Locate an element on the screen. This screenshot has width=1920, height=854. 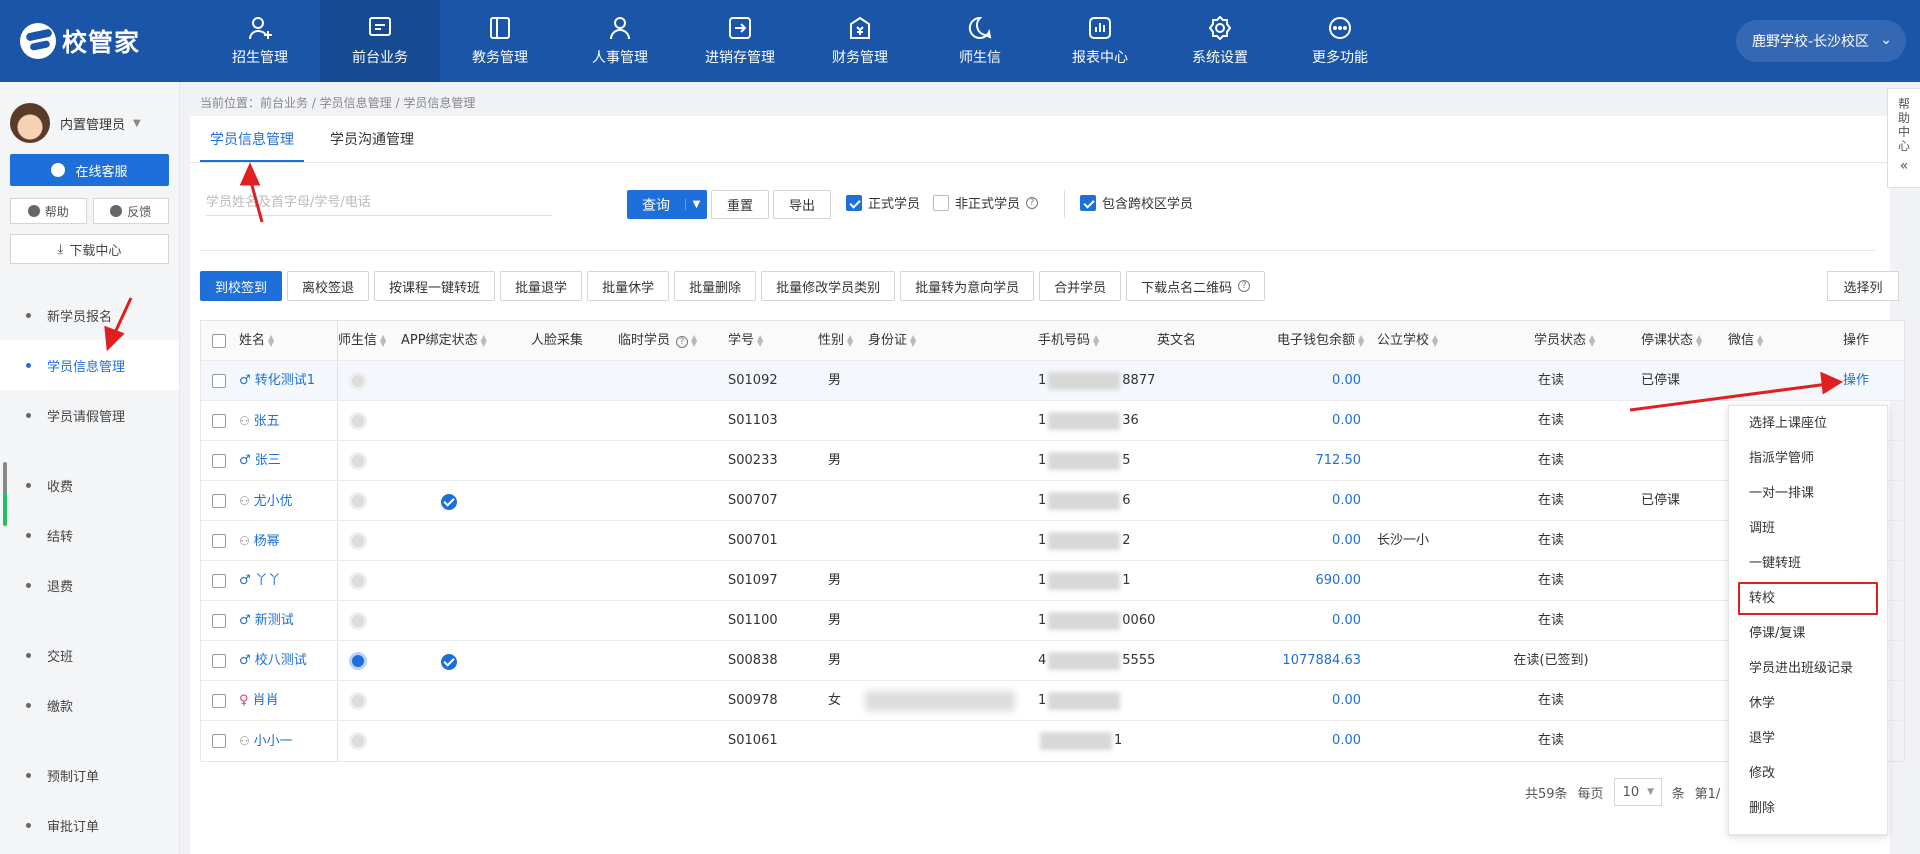
op-menu-item-1: 指派学管师 is located at coordinates (1808, 458).